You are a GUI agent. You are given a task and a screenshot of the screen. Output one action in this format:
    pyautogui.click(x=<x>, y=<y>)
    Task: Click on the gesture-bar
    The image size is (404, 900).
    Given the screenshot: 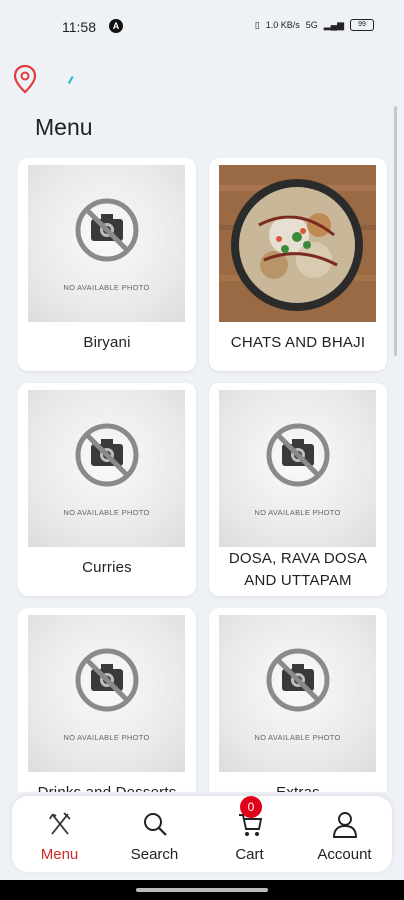 What is the action you would take?
    pyautogui.click(x=202, y=890)
    